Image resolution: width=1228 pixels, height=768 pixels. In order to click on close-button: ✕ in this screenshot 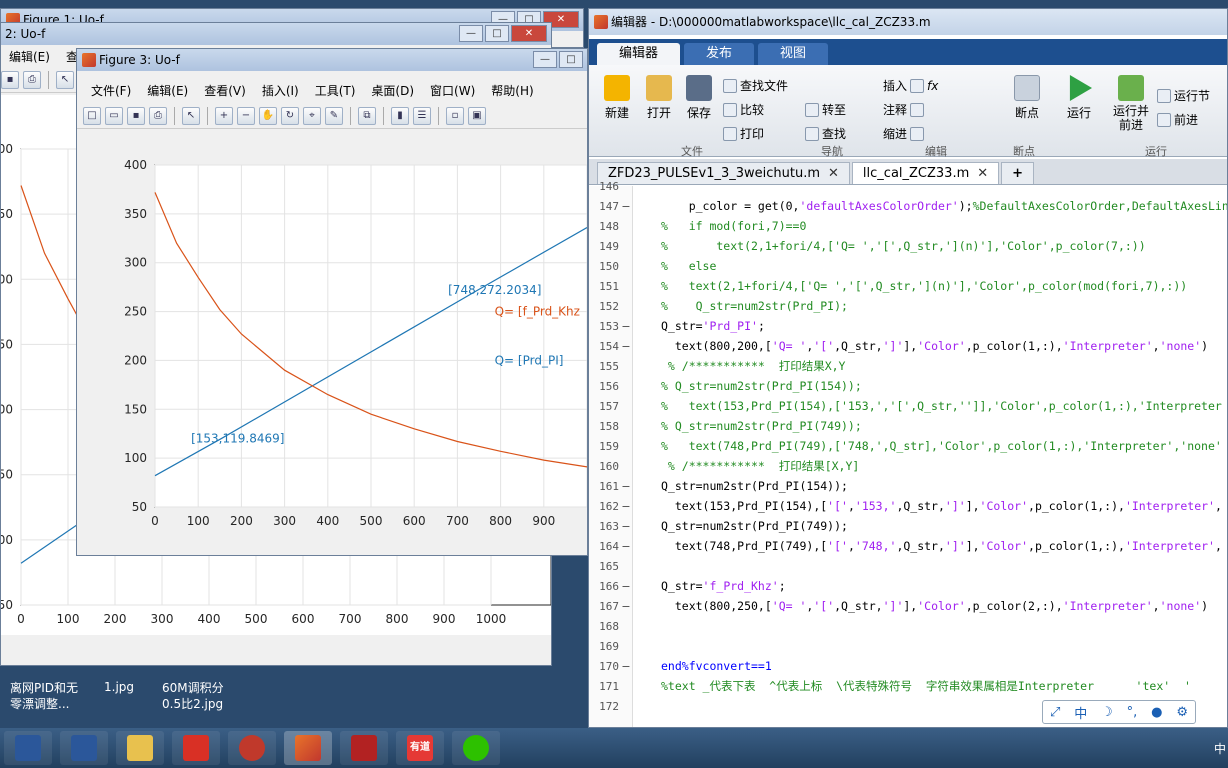, I will do `click(529, 33)`.